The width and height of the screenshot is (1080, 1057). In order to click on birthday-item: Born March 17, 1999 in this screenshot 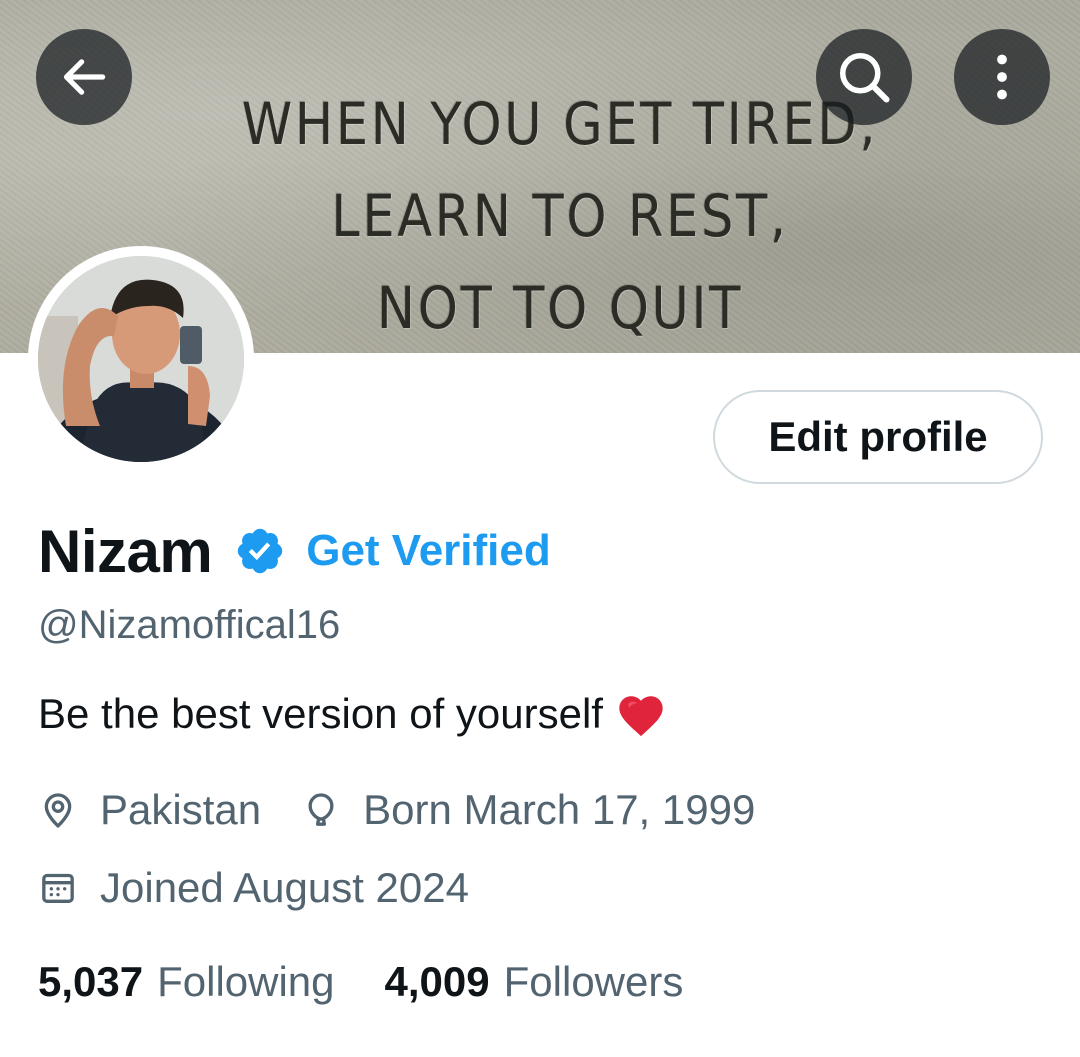, I will do `click(528, 810)`.